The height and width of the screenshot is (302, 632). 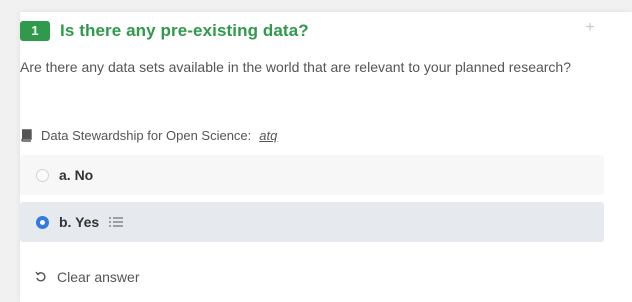 I want to click on answer-label: a. No, so click(x=76, y=175).